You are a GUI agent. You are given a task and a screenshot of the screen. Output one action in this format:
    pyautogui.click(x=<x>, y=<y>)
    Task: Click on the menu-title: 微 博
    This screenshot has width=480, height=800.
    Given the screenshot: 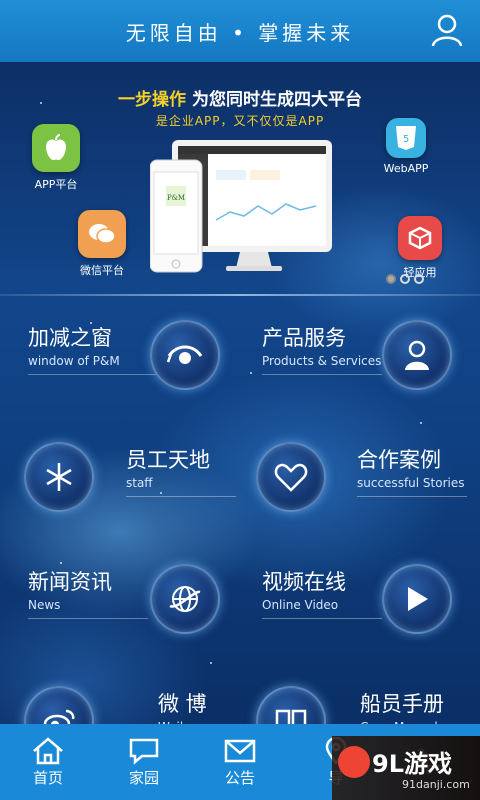 What is the action you would take?
    pyautogui.click(x=182, y=704)
    